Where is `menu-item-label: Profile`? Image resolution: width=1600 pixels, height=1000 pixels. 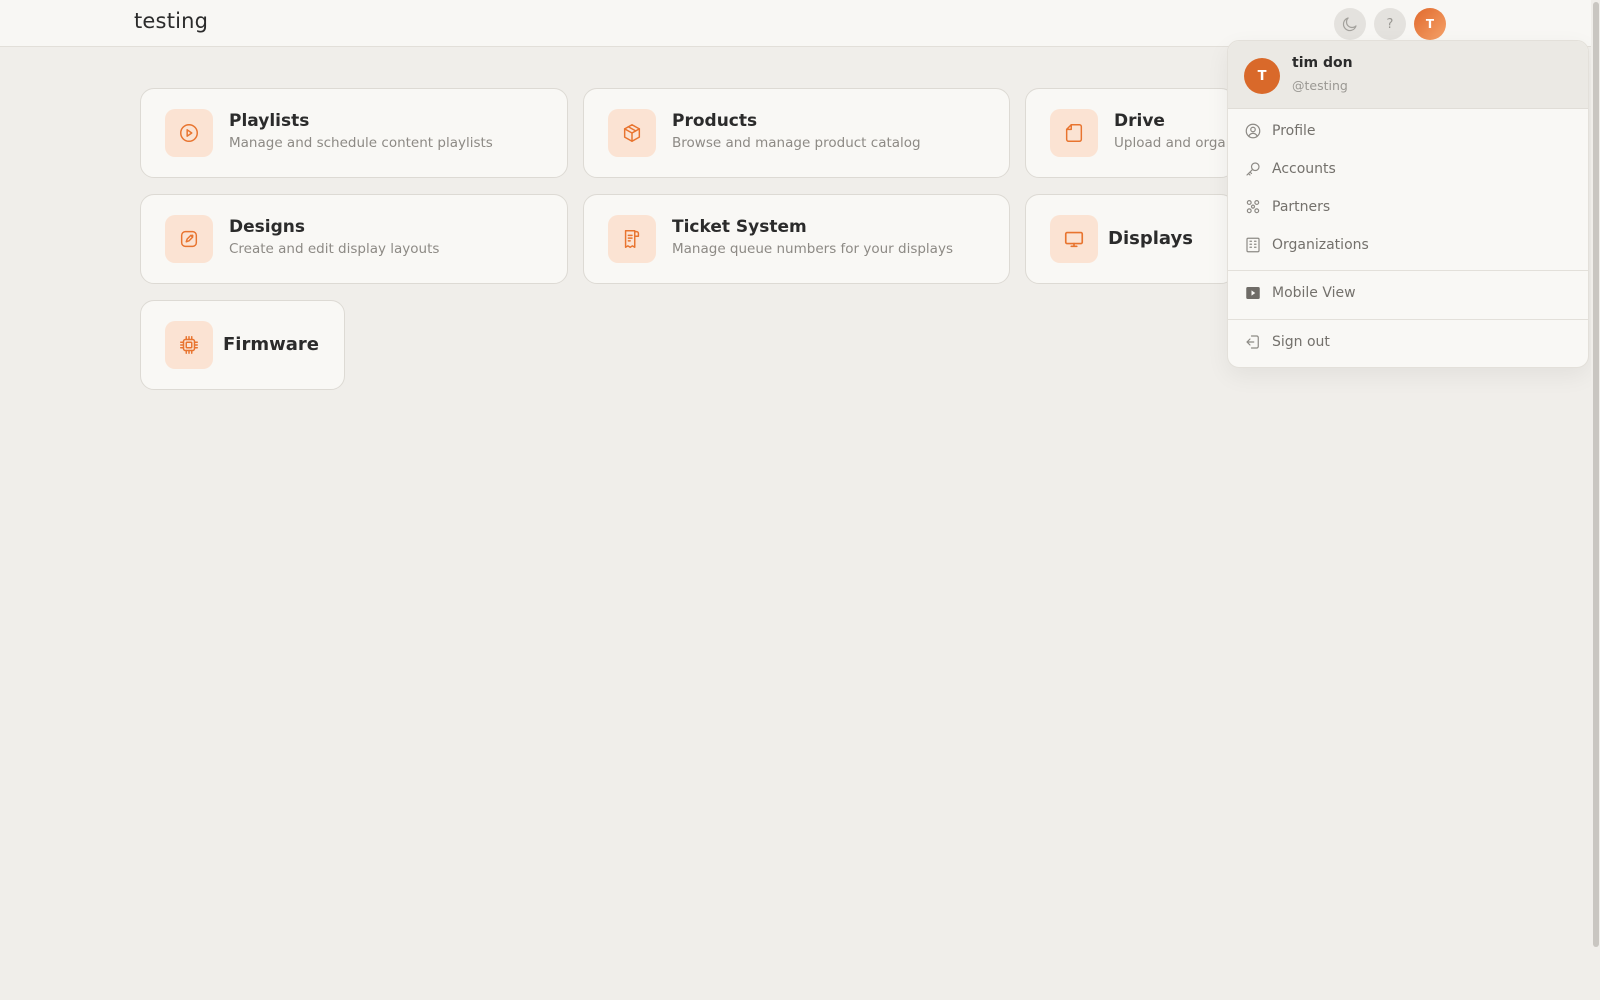 menu-item-label: Profile is located at coordinates (1294, 131).